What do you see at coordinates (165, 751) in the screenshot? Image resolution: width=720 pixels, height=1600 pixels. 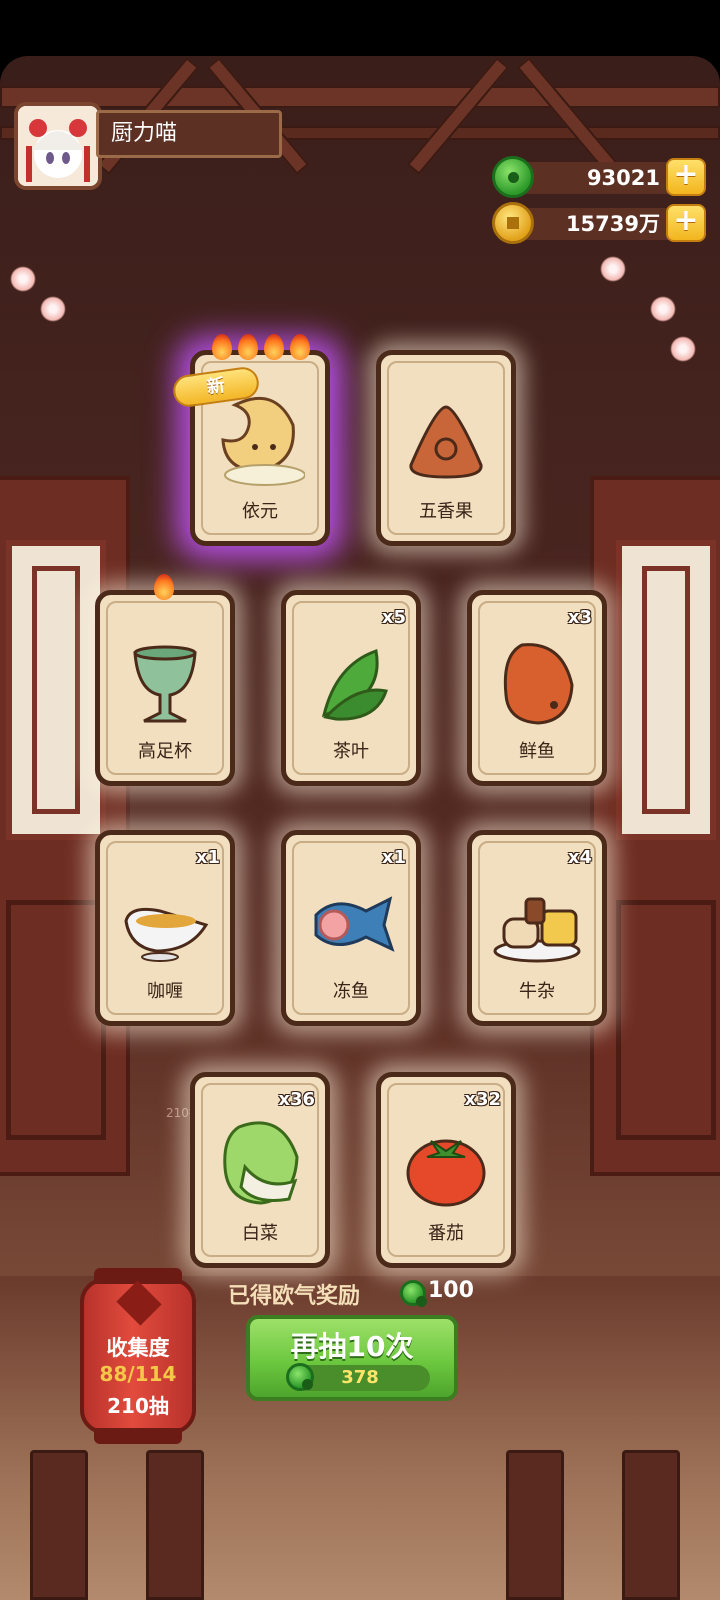 I see `card-name: 高足杯` at bounding box center [165, 751].